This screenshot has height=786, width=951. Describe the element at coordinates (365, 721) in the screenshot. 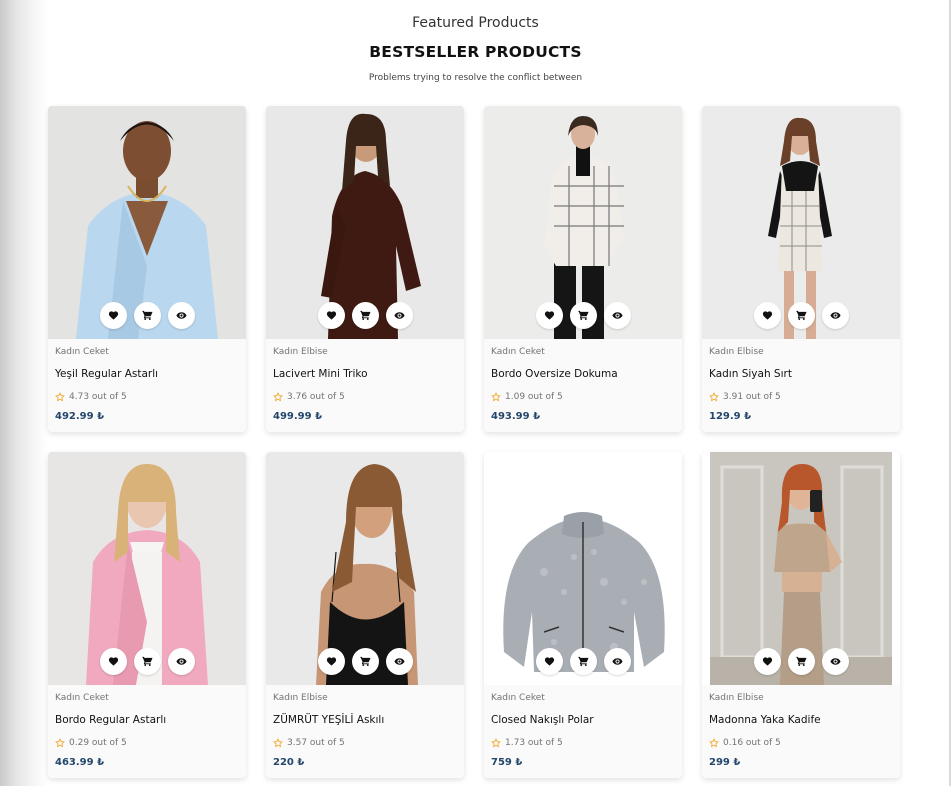

I see `product-name: ZÜMRÜT YEŞİLİ Askılı` at that location.